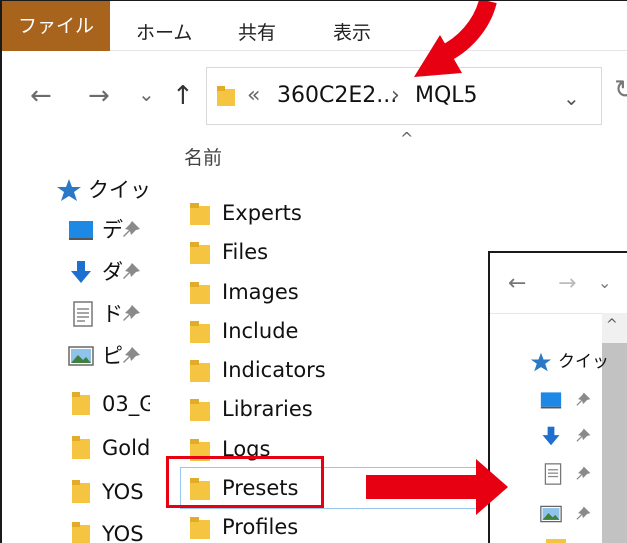  I want to click on sidebar-item-quick-access: クイック, so click(76, 190).